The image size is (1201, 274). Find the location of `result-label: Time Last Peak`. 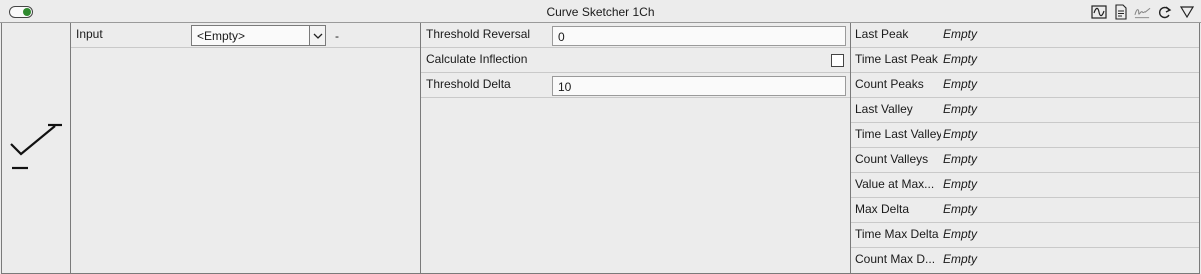

result-label: Time Last Peak is located at coordinates (896, 59).